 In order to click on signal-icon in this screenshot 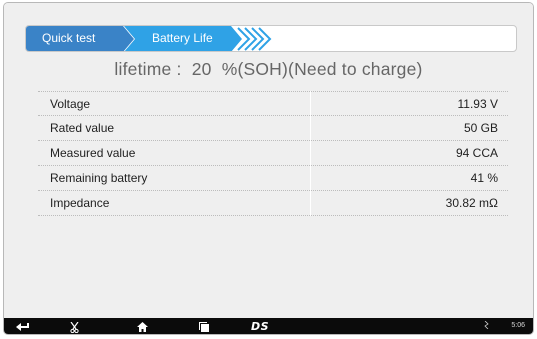, I will do `click(486, 325)`.